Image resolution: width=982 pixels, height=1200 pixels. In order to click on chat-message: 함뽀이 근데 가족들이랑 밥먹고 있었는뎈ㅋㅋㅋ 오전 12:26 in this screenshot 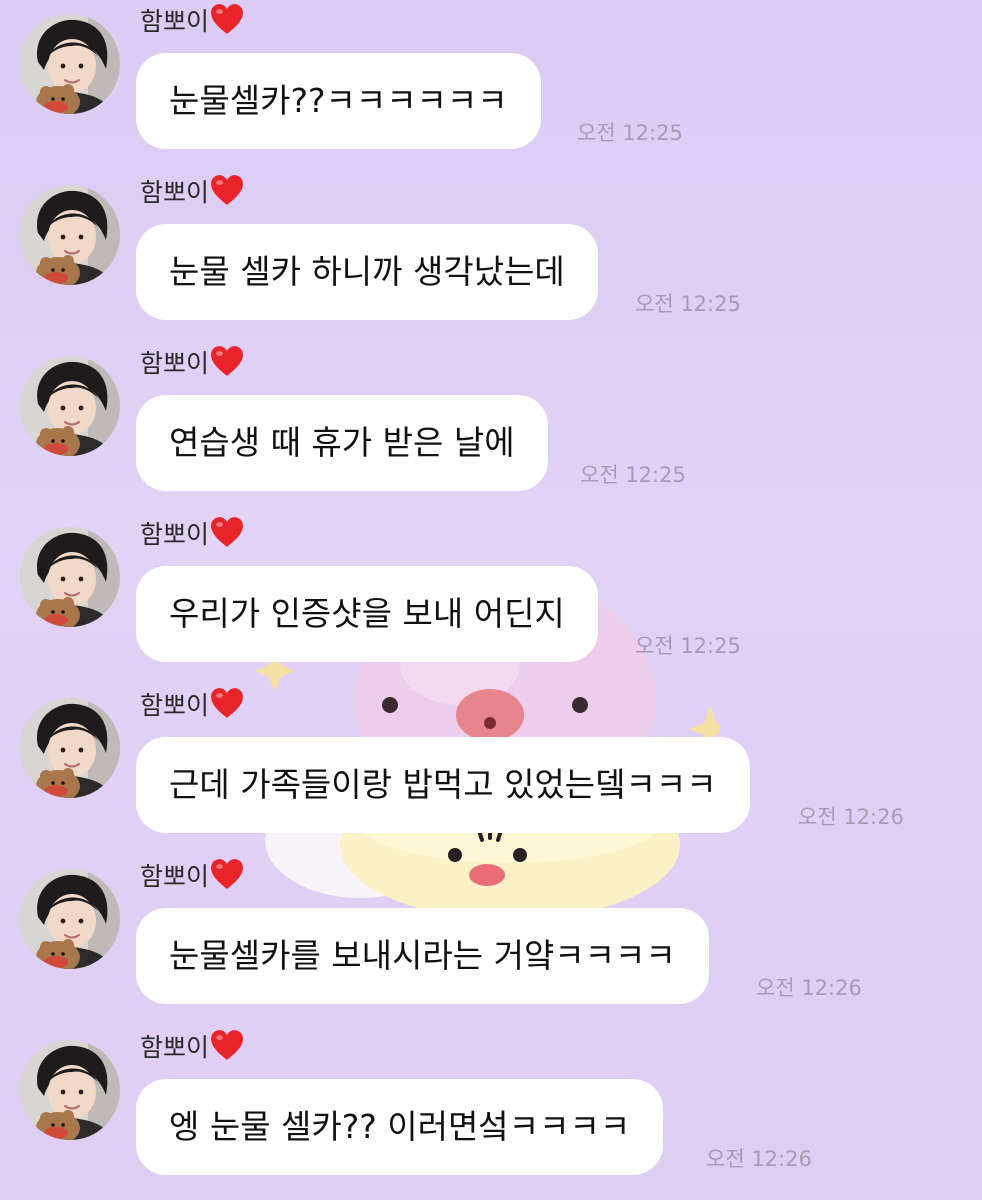, I will do `click(491, 769)`.